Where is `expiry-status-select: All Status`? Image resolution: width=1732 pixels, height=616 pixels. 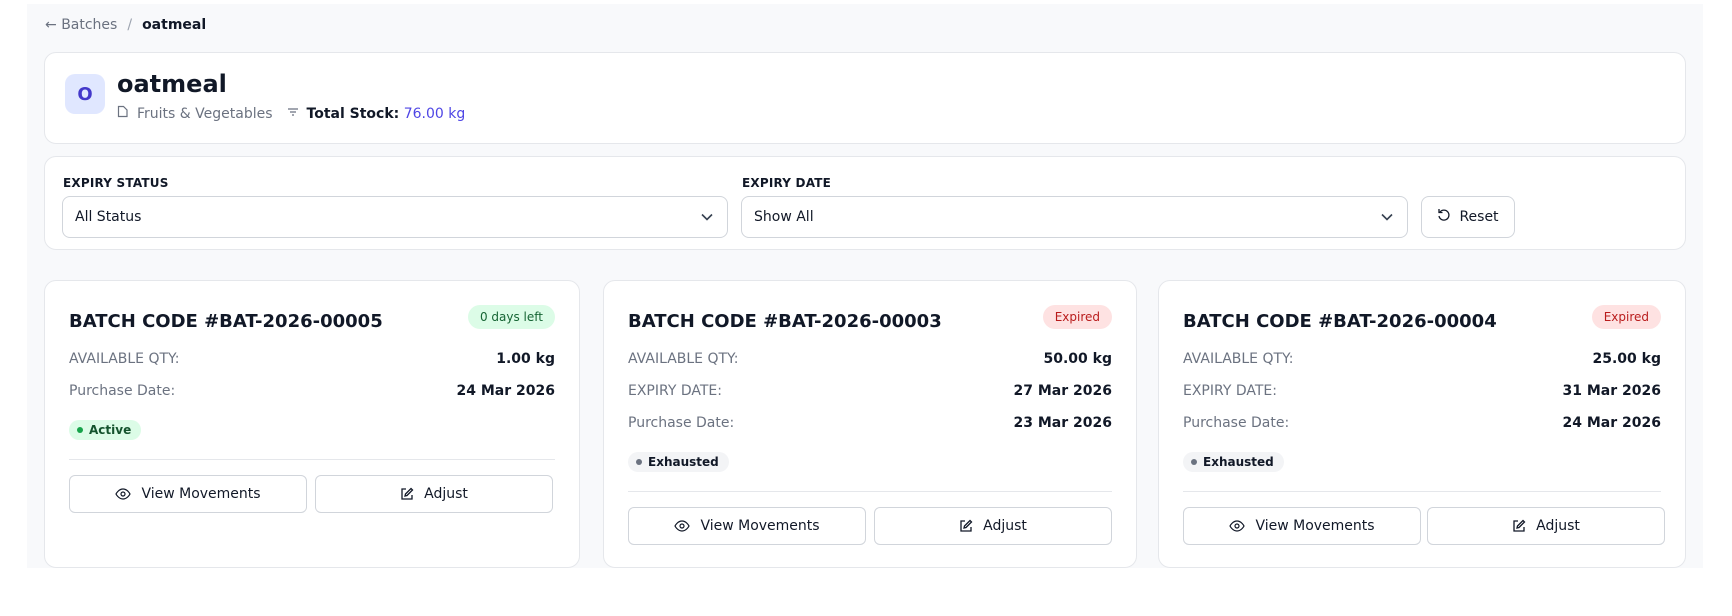
expiry-status-select: All Status is located at coordinates (395, 217).